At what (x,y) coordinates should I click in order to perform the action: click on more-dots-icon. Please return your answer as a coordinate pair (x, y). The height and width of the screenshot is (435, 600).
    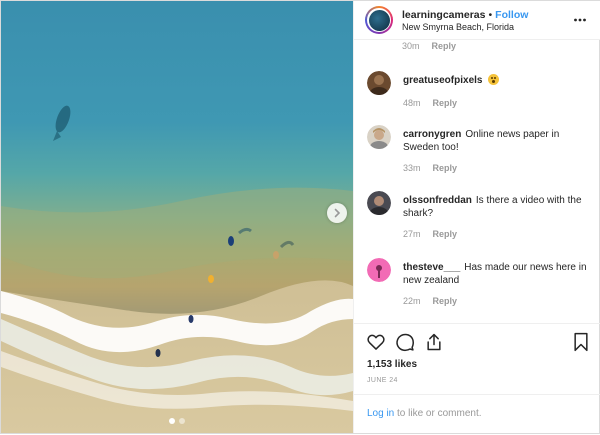
    Looking at the image, I should click on (580, 20).